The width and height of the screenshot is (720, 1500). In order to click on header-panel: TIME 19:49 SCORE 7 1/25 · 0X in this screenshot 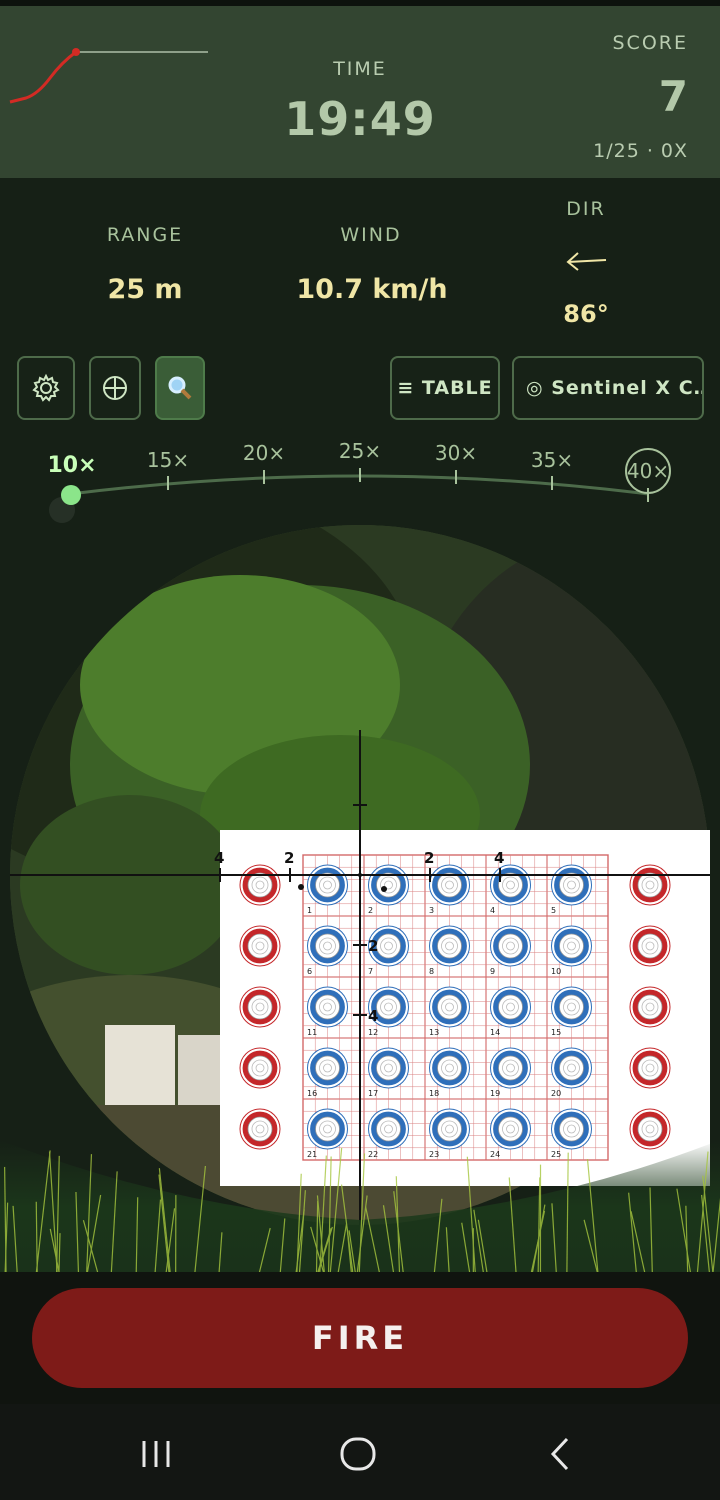, I will do `click(360, 92)`.